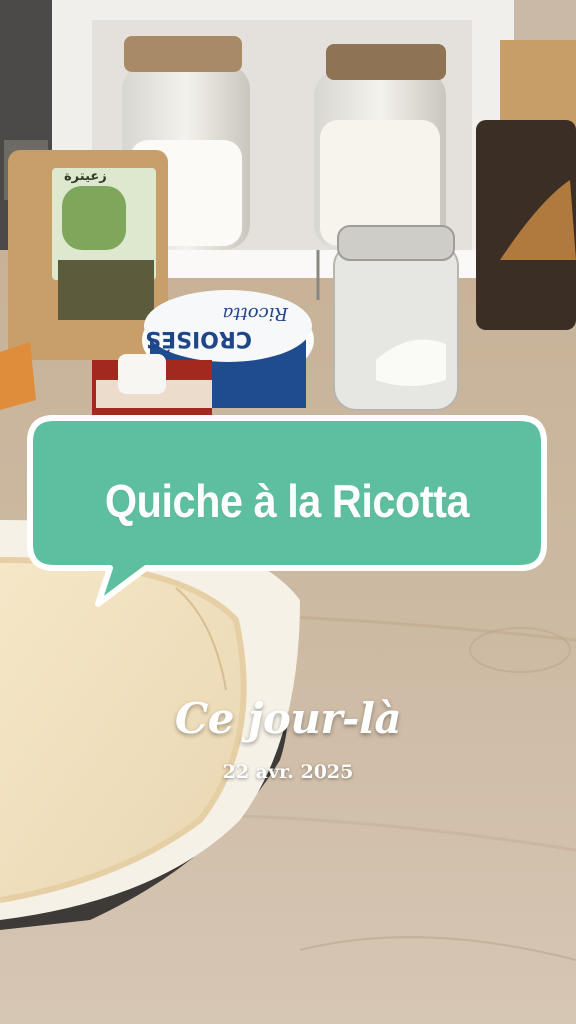 This screenshot has height=1024, width=576. Describe the element at coordinates (256, 313) in the screenshot. I see `ricotta-label: Ricotta` at that location.